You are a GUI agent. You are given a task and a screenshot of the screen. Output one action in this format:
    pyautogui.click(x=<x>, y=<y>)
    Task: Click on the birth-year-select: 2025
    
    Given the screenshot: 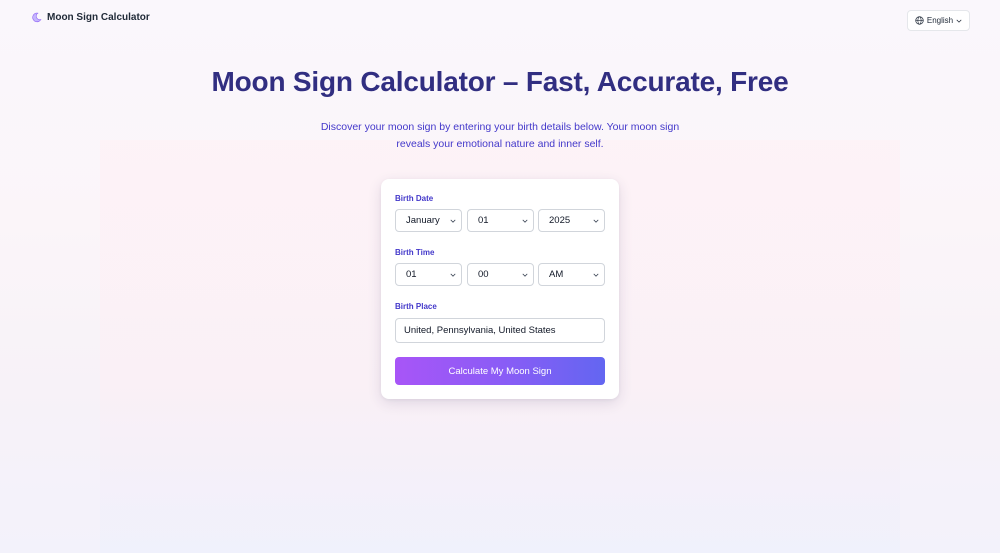 What is the action you would take?
    pyautogui.click(x=571, y=220)
    